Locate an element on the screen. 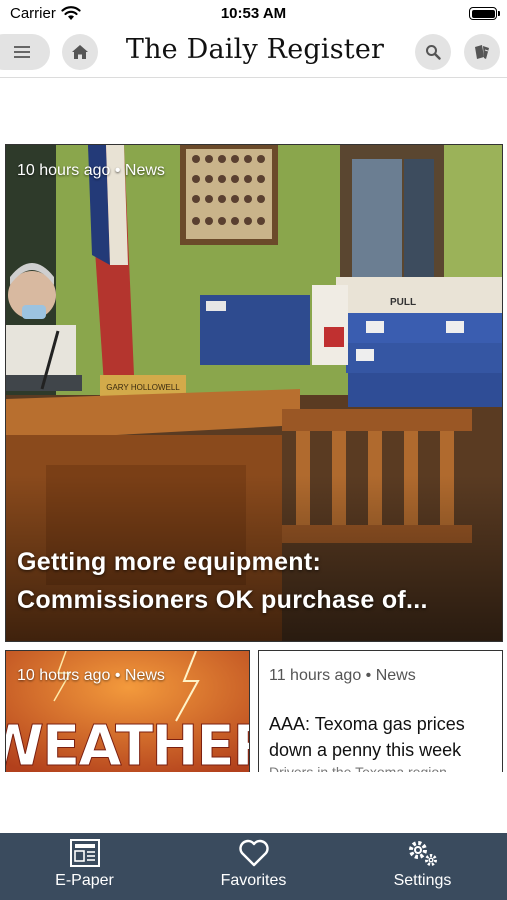  menu-button is located at coordinates (25, 52).